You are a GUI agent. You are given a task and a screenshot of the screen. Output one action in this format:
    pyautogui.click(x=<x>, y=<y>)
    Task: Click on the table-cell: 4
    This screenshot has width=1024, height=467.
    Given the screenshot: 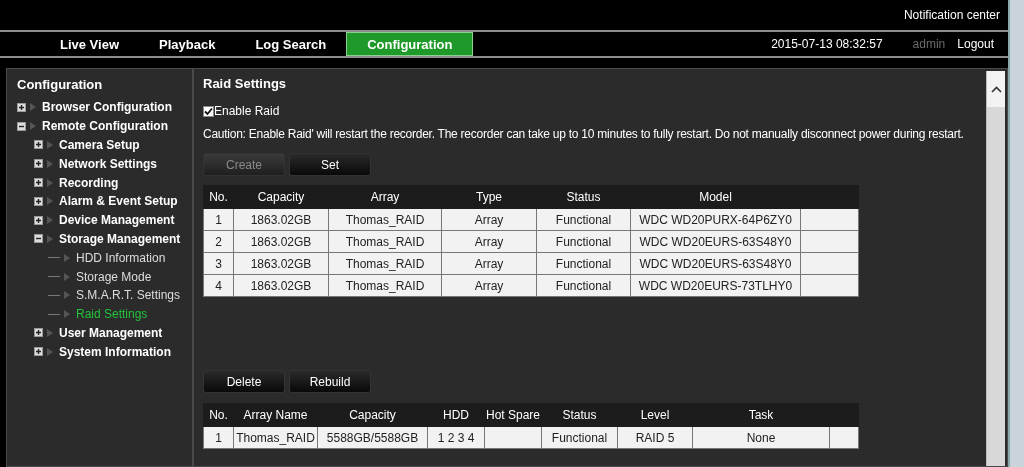 What is the action you would take?
    pyautogui.click(x=218, y=285)
    